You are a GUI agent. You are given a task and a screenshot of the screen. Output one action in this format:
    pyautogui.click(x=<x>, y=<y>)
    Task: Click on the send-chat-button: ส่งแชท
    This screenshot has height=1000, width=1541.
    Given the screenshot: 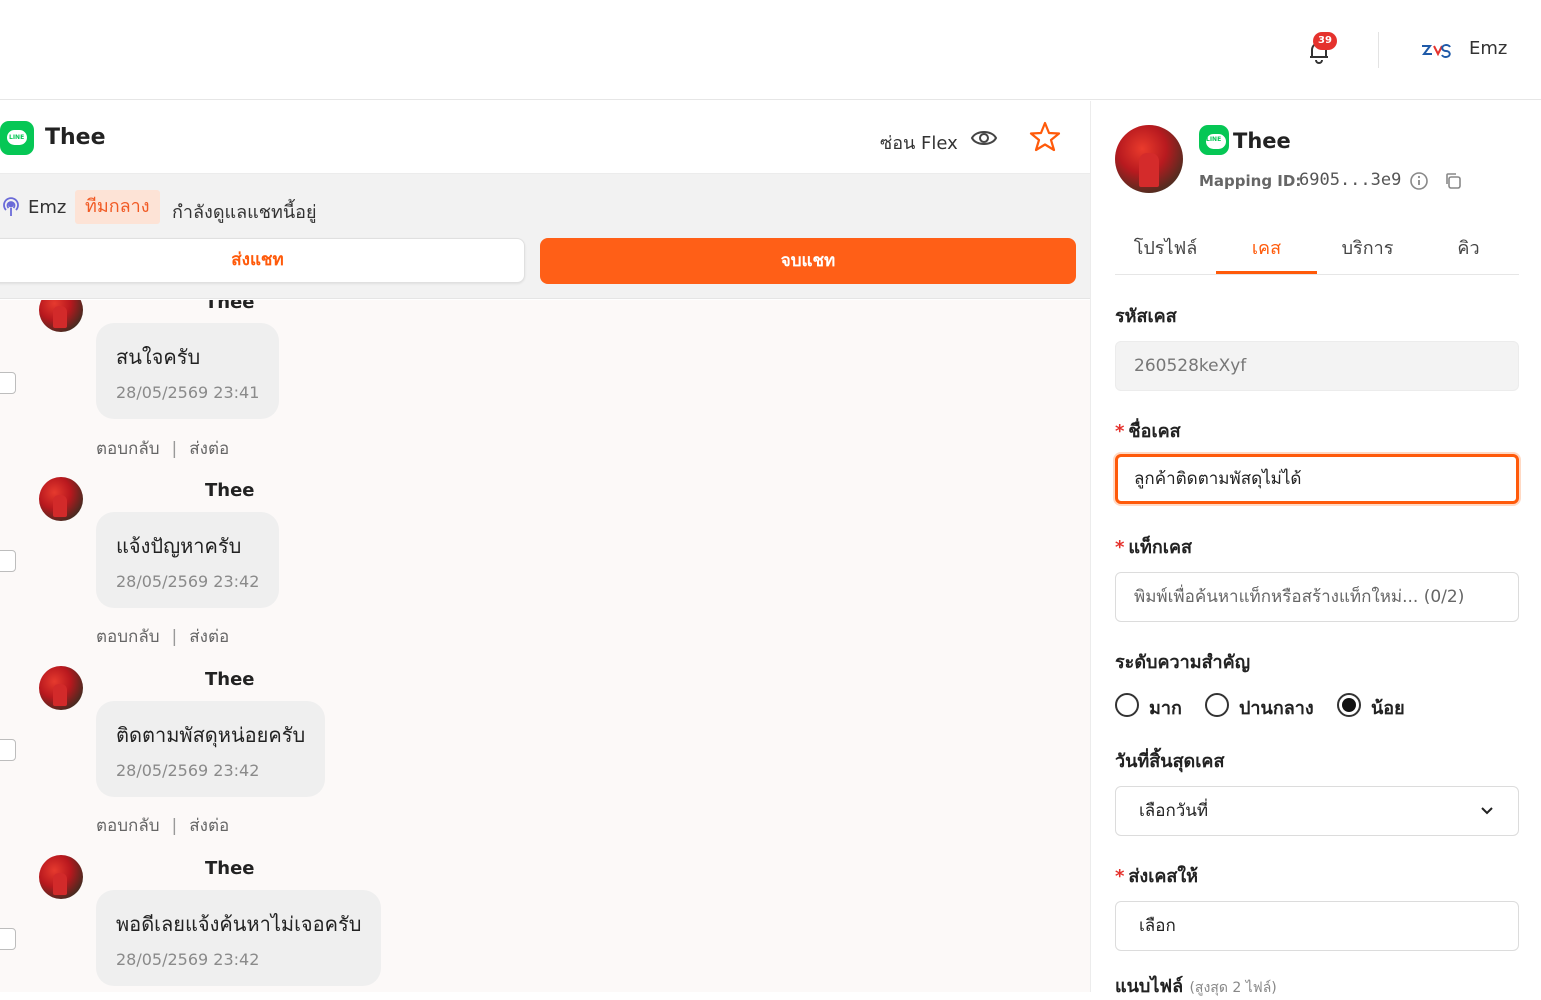 What is the action you would take?
    pyautogui.click(x=262, y=260)
    